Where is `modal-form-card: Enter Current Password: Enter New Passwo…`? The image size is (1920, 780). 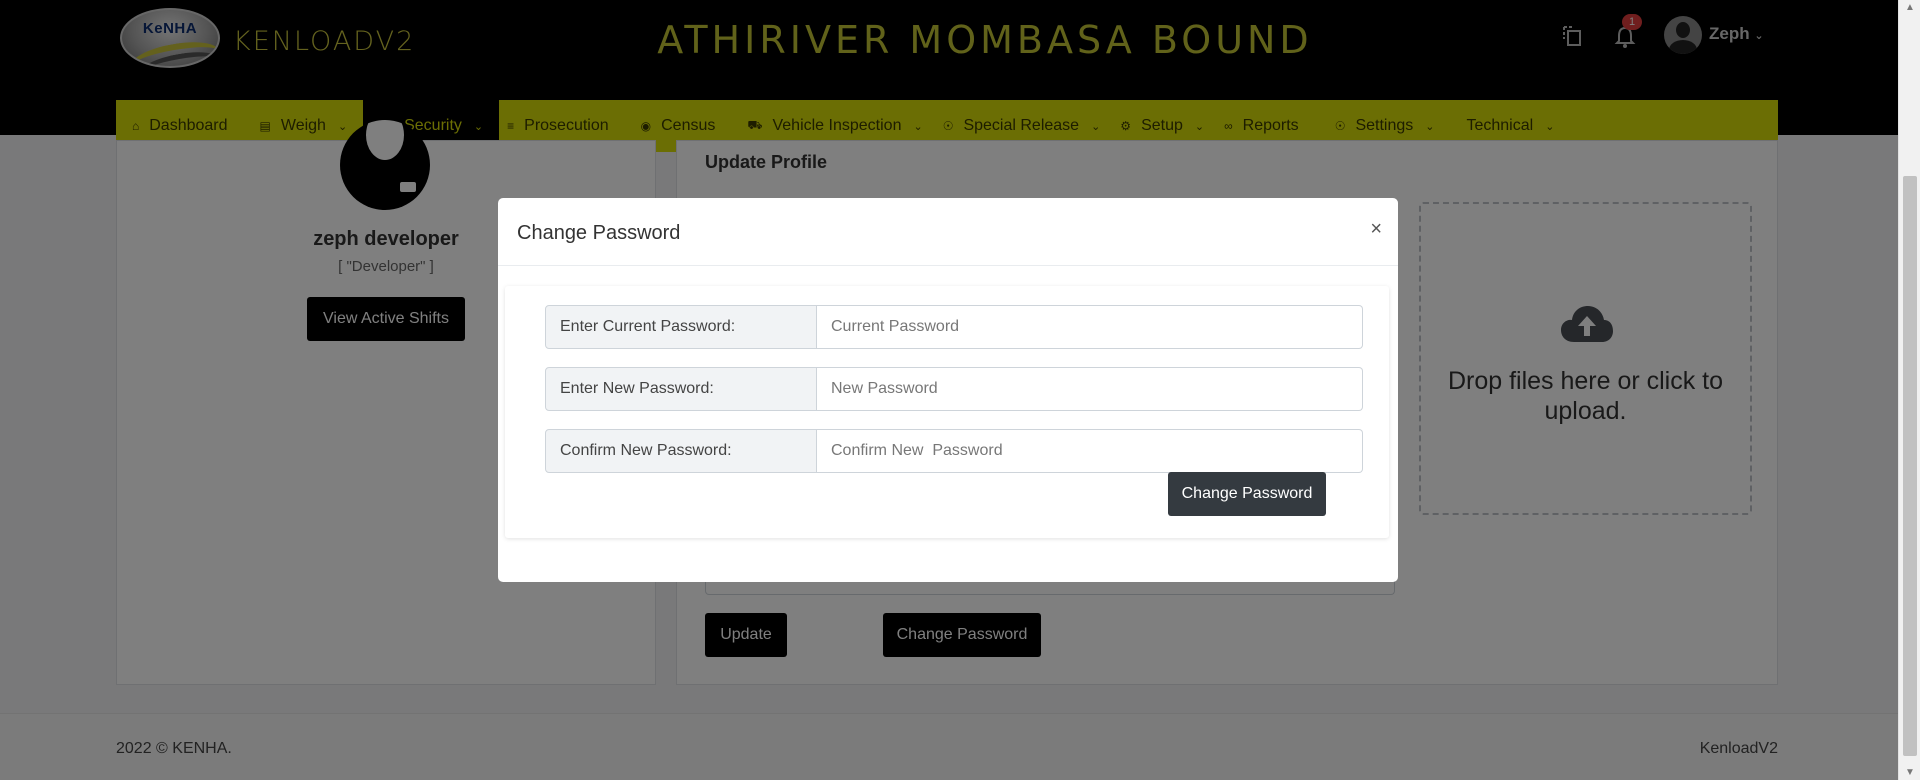 modal-form-card: Enter Current Password: Enter New Passwo… is located at coordinates (947, 412).